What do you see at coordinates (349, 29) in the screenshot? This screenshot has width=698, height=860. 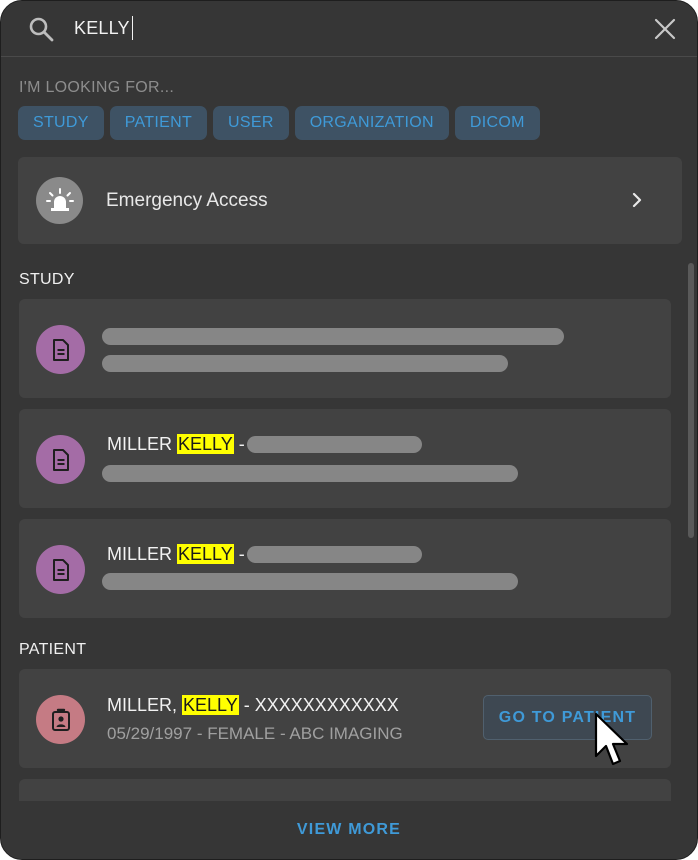 I see `search-bar: KELLY` at bounding box center [349, 29].